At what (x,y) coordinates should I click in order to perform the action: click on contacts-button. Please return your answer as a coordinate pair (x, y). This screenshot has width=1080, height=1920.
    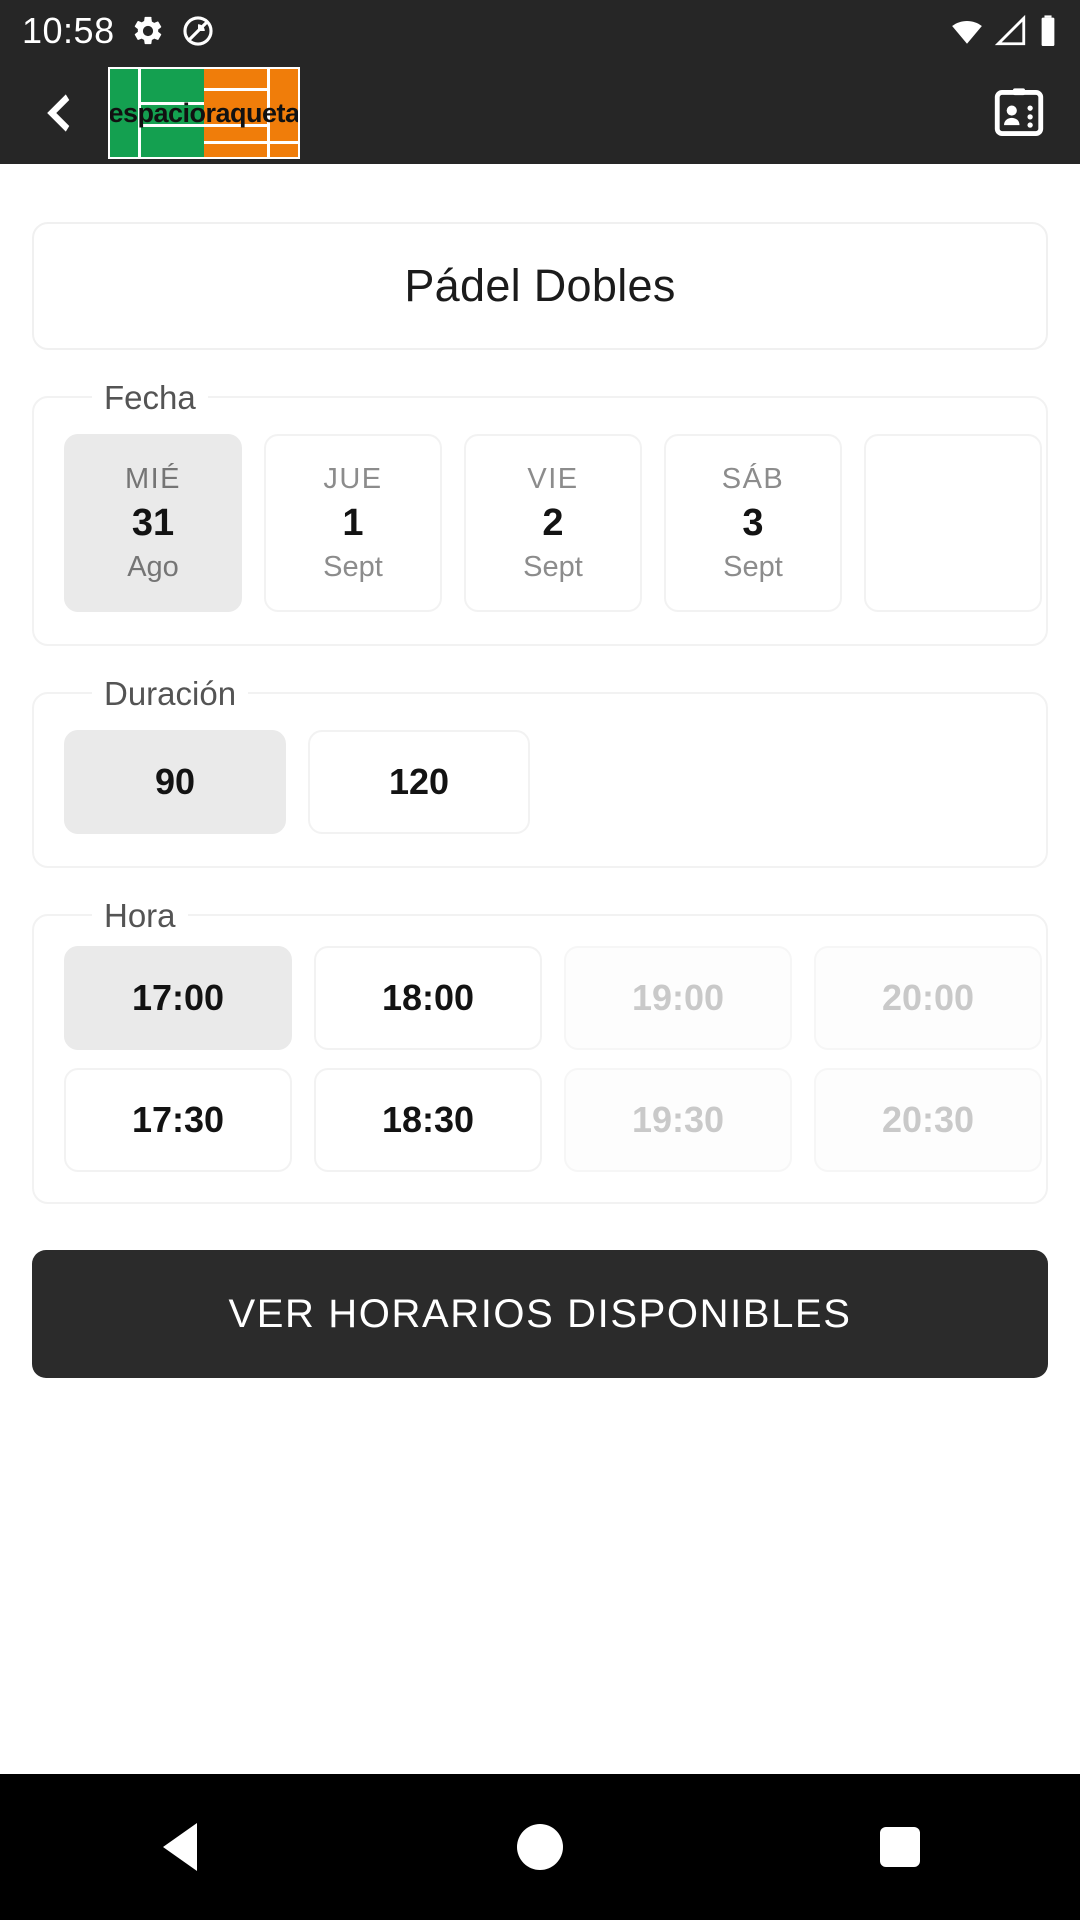
    Looking at the image, I should click on (1019, 113).